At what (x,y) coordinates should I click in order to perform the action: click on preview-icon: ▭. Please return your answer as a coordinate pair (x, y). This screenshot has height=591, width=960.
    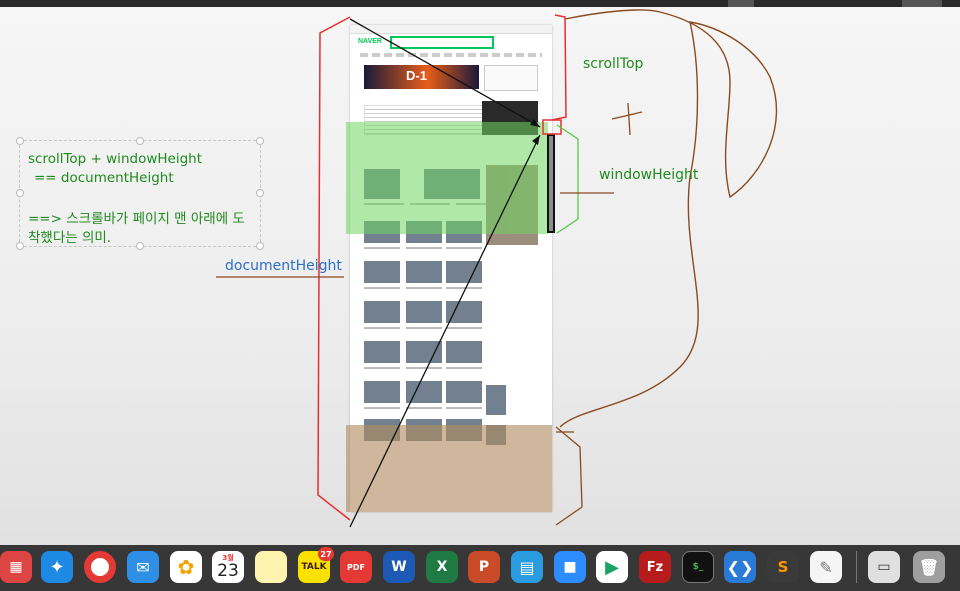
    Looking at the image, I should click on (884, 567).